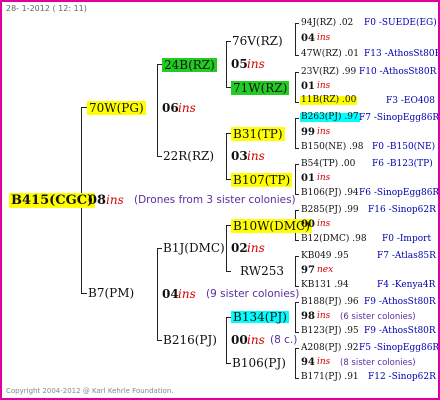 The height and width of the screenshot is (400, 440). What do you see at coordinates (327, 23) in the screenshot?
I see `g4-0-top: 94J(RZ) .02` at bounding box center [327, 23].